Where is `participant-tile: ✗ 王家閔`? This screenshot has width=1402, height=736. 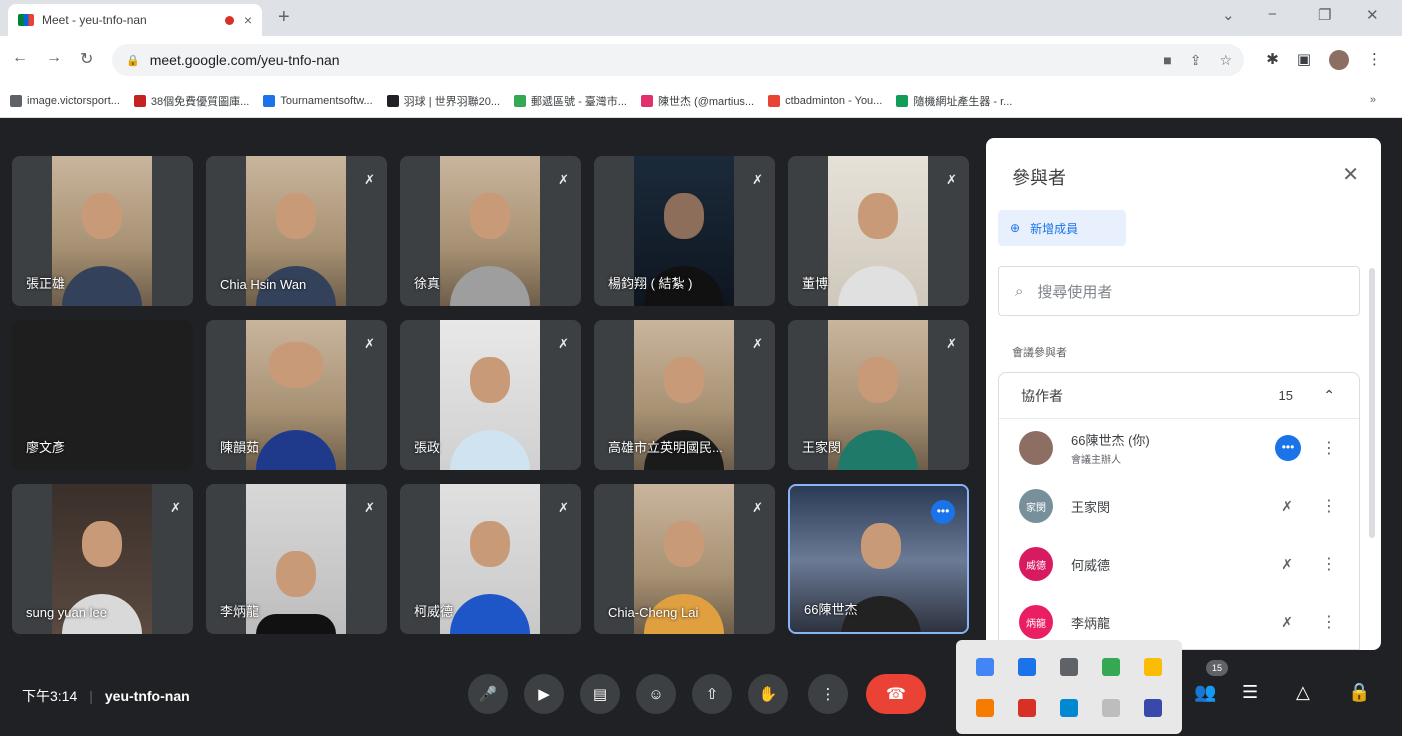 participant-tile: ✗ 王家閔 is located at coordinates (878, 395).